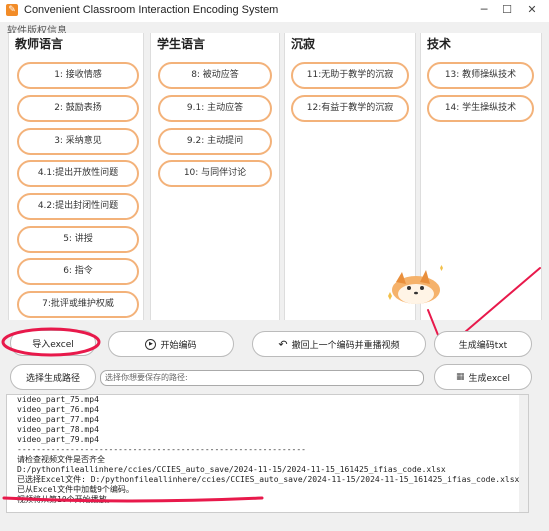 The height and width of the screenshot is (531, 549). Describe the element at coordinates (460, 377) in the screenshot. I see `excel-icon: ▦` at that location.